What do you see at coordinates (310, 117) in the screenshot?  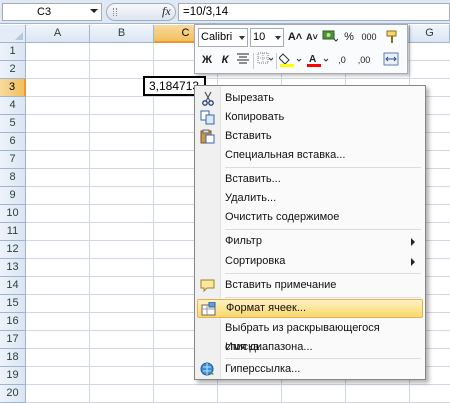 I see `menu-item-copy: Копировать` at bounding box center [310, 117].